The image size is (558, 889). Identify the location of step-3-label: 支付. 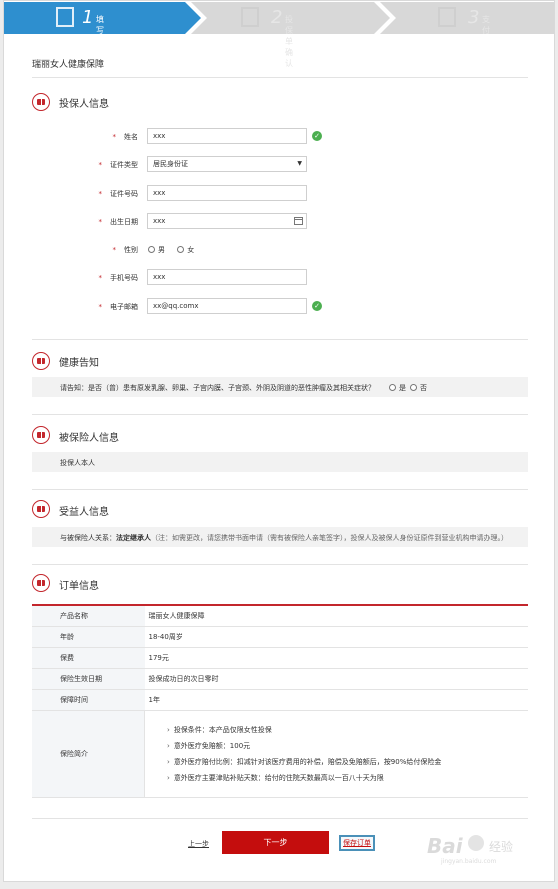
(486, 25).